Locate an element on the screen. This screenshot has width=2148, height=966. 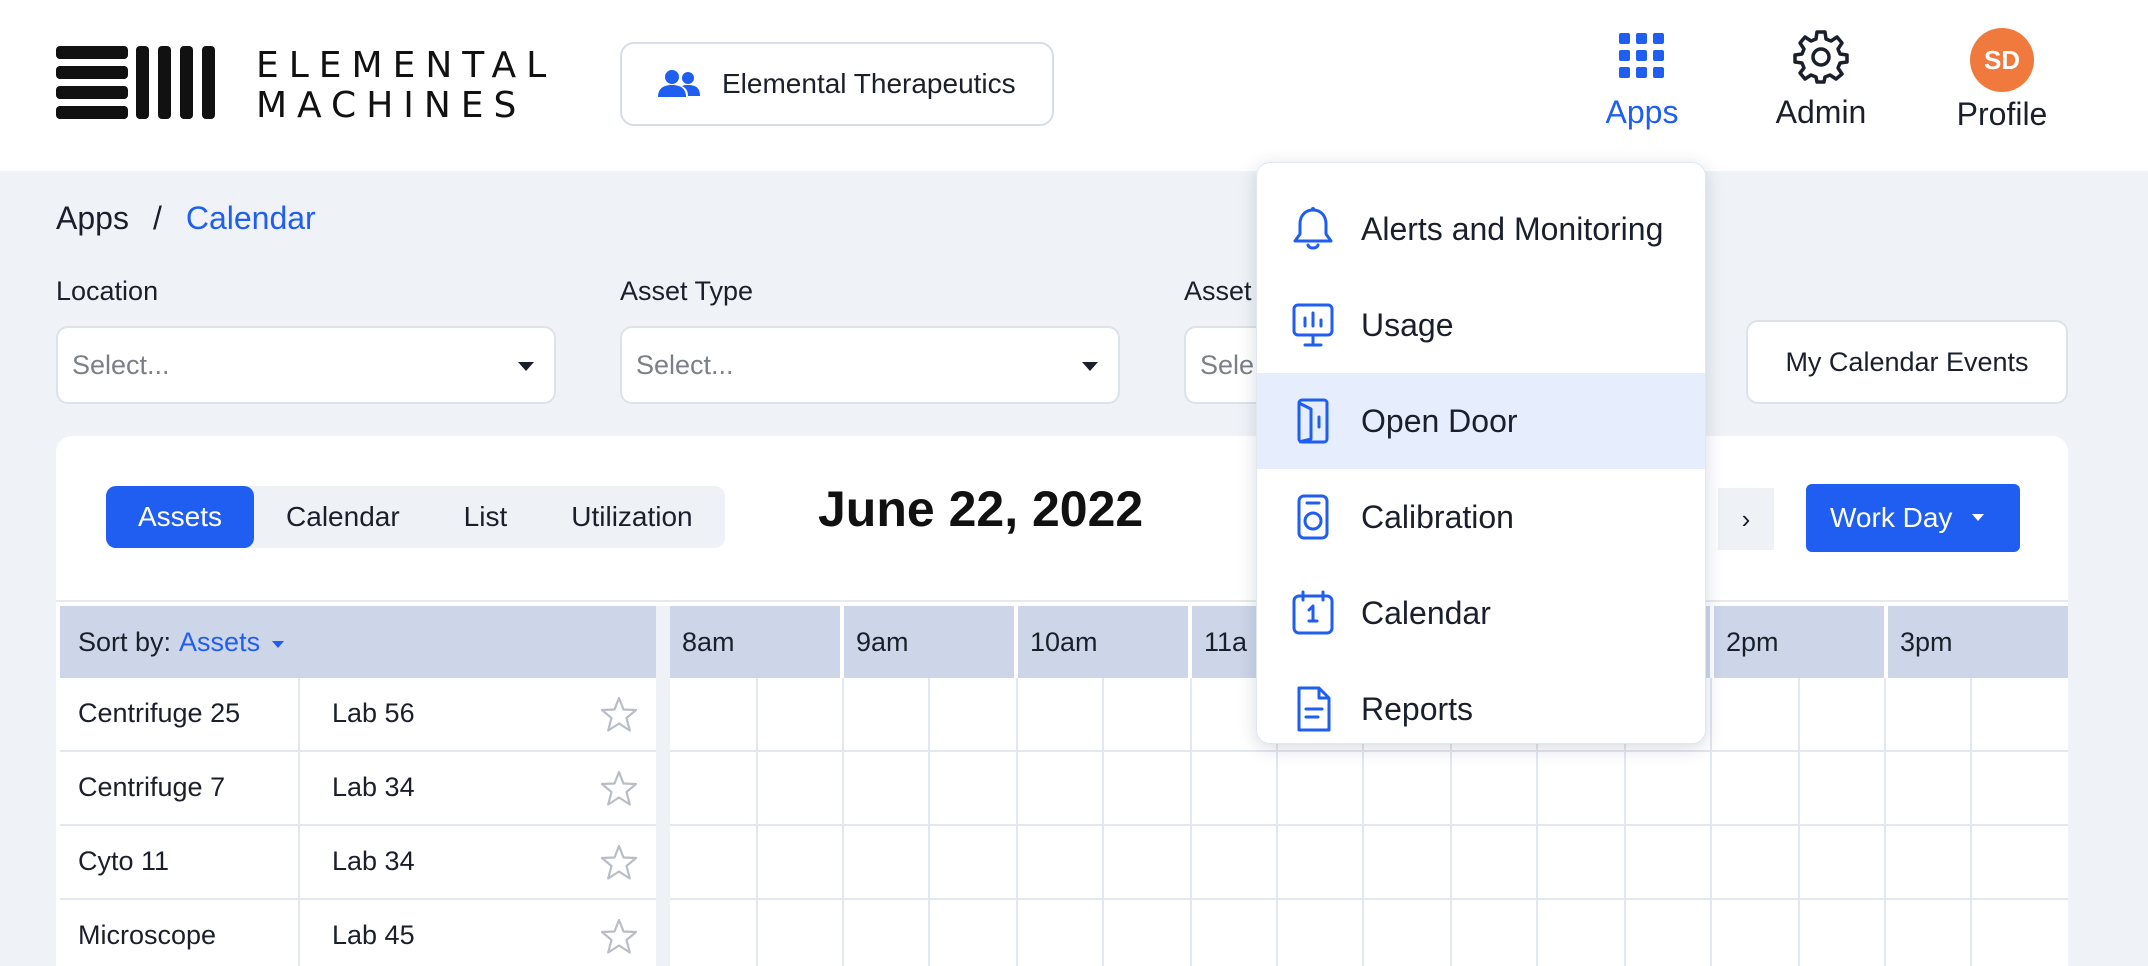
hour-header-cell: 2pm is located at coordinates (1801, 642).